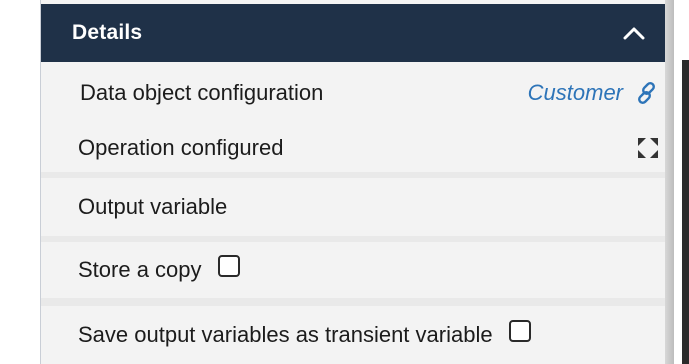 The image size is (689, 364). Describe the element at coordinates (669, 182) in the screenshot. I see `panel-shadow` at that location.